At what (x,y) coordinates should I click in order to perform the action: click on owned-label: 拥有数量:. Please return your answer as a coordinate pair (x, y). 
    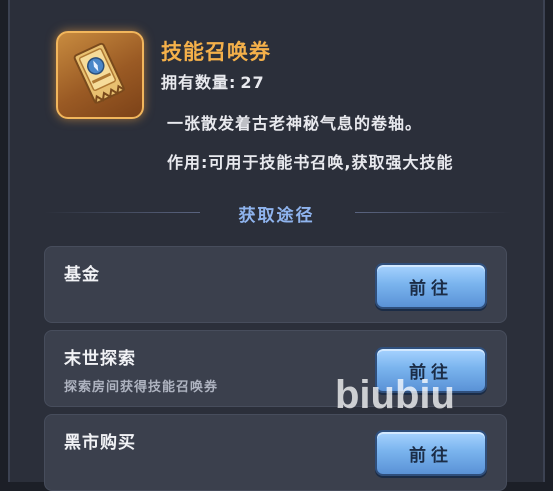
    Looking at the image, I should click on (199, 82).